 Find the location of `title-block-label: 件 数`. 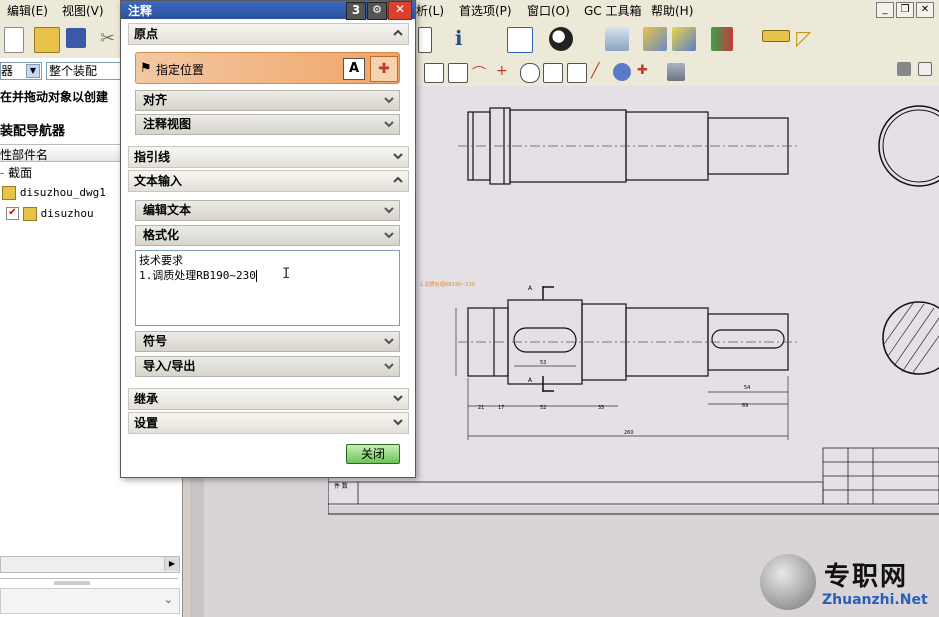

title-block-label: 件 数 is located at coordinates (341, 486).